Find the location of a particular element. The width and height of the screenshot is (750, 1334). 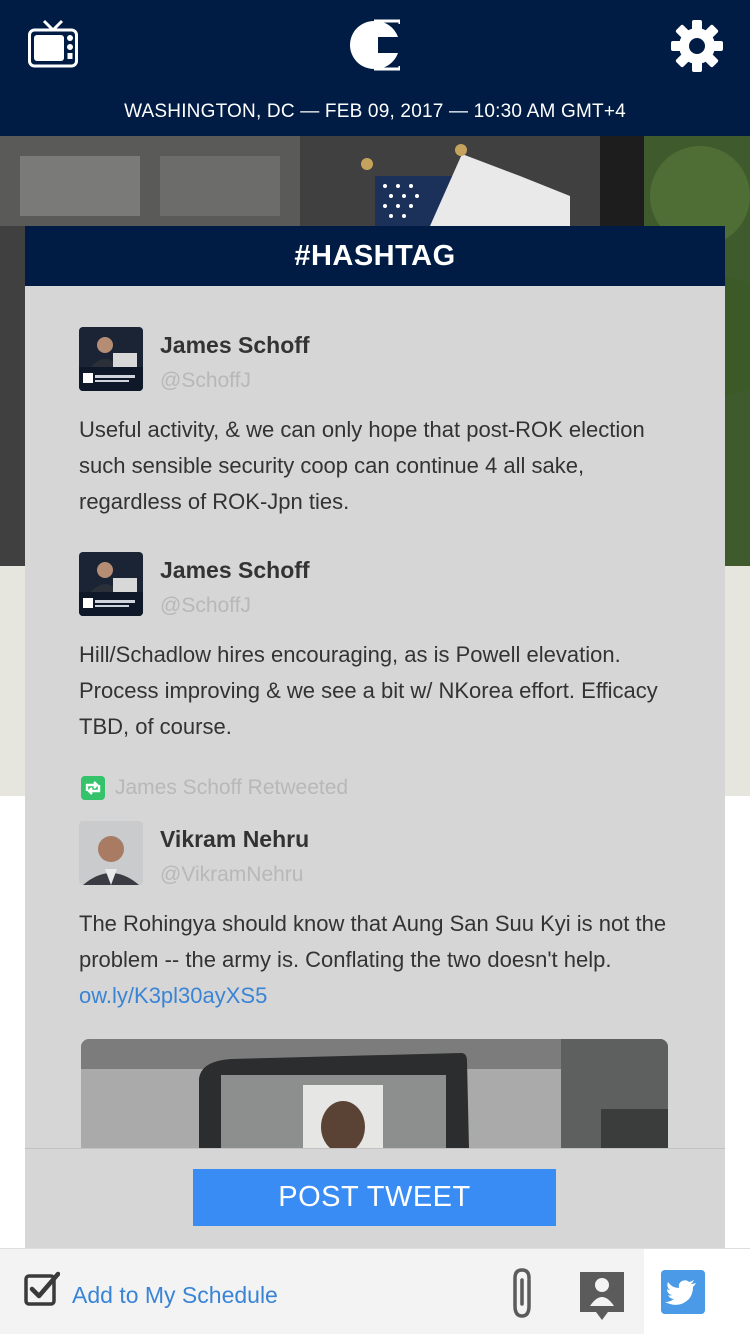

gear-icon is located at coordinates (697, 46).